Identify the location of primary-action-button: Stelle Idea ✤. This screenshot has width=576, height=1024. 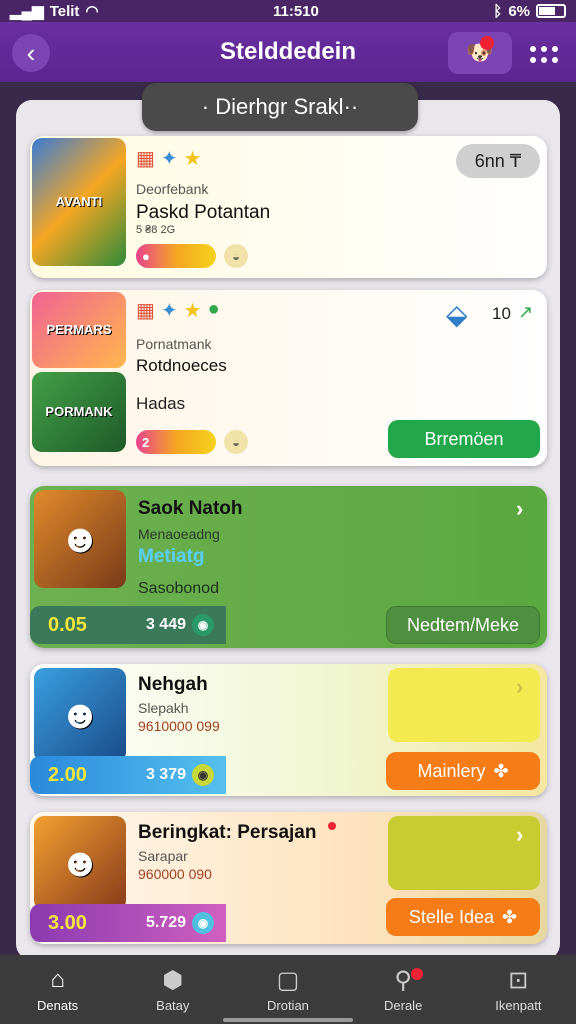
(463, 917).